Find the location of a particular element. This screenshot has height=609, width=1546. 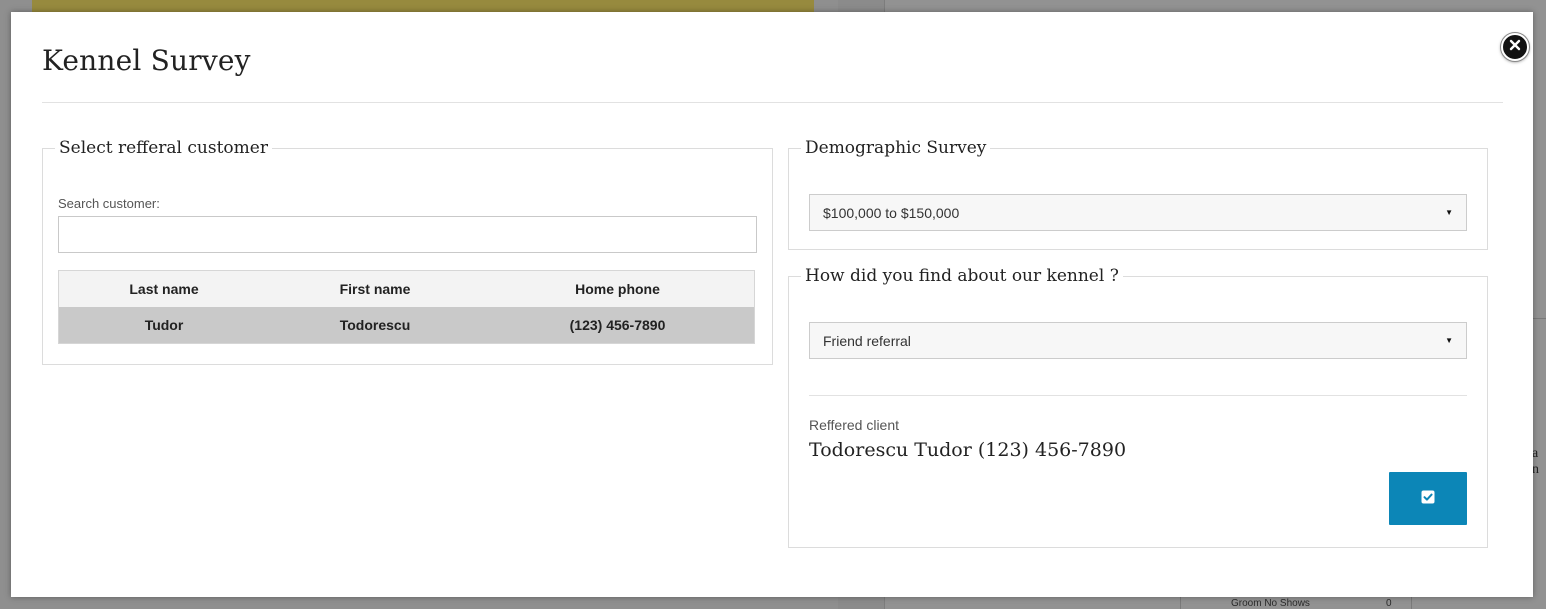

demographic-section-legend: Demographic Survey is located at coordinates (896, 148).